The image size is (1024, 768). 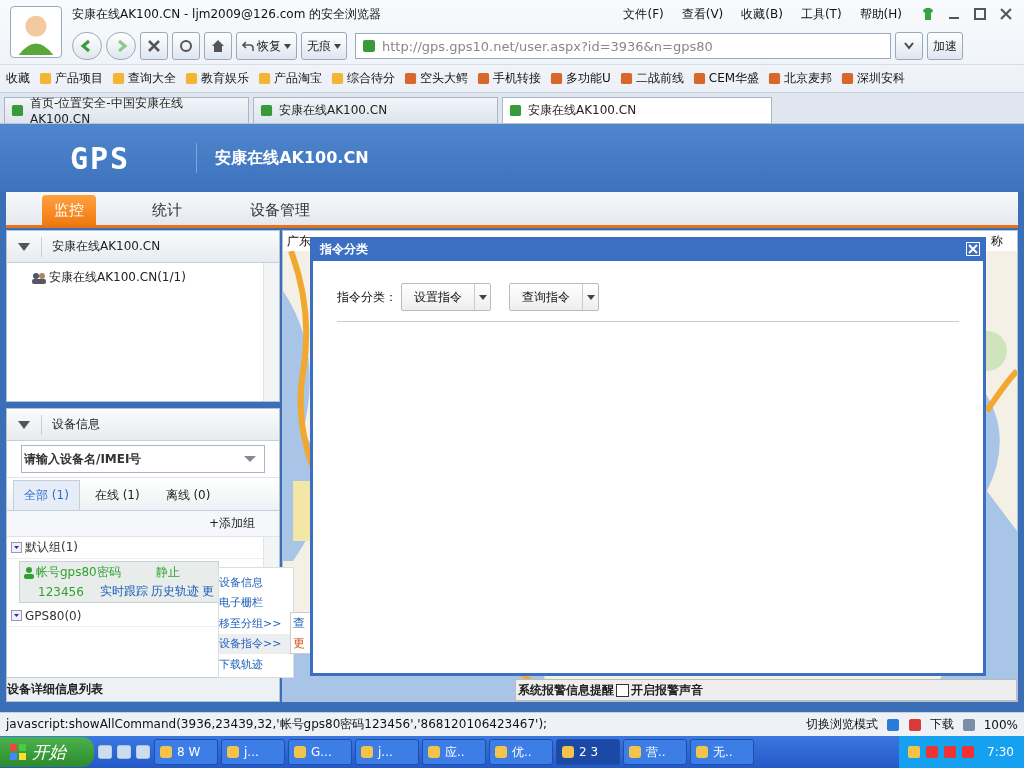 I want to click on bookmark: 教育娱乐, so click(x=217, y=78).